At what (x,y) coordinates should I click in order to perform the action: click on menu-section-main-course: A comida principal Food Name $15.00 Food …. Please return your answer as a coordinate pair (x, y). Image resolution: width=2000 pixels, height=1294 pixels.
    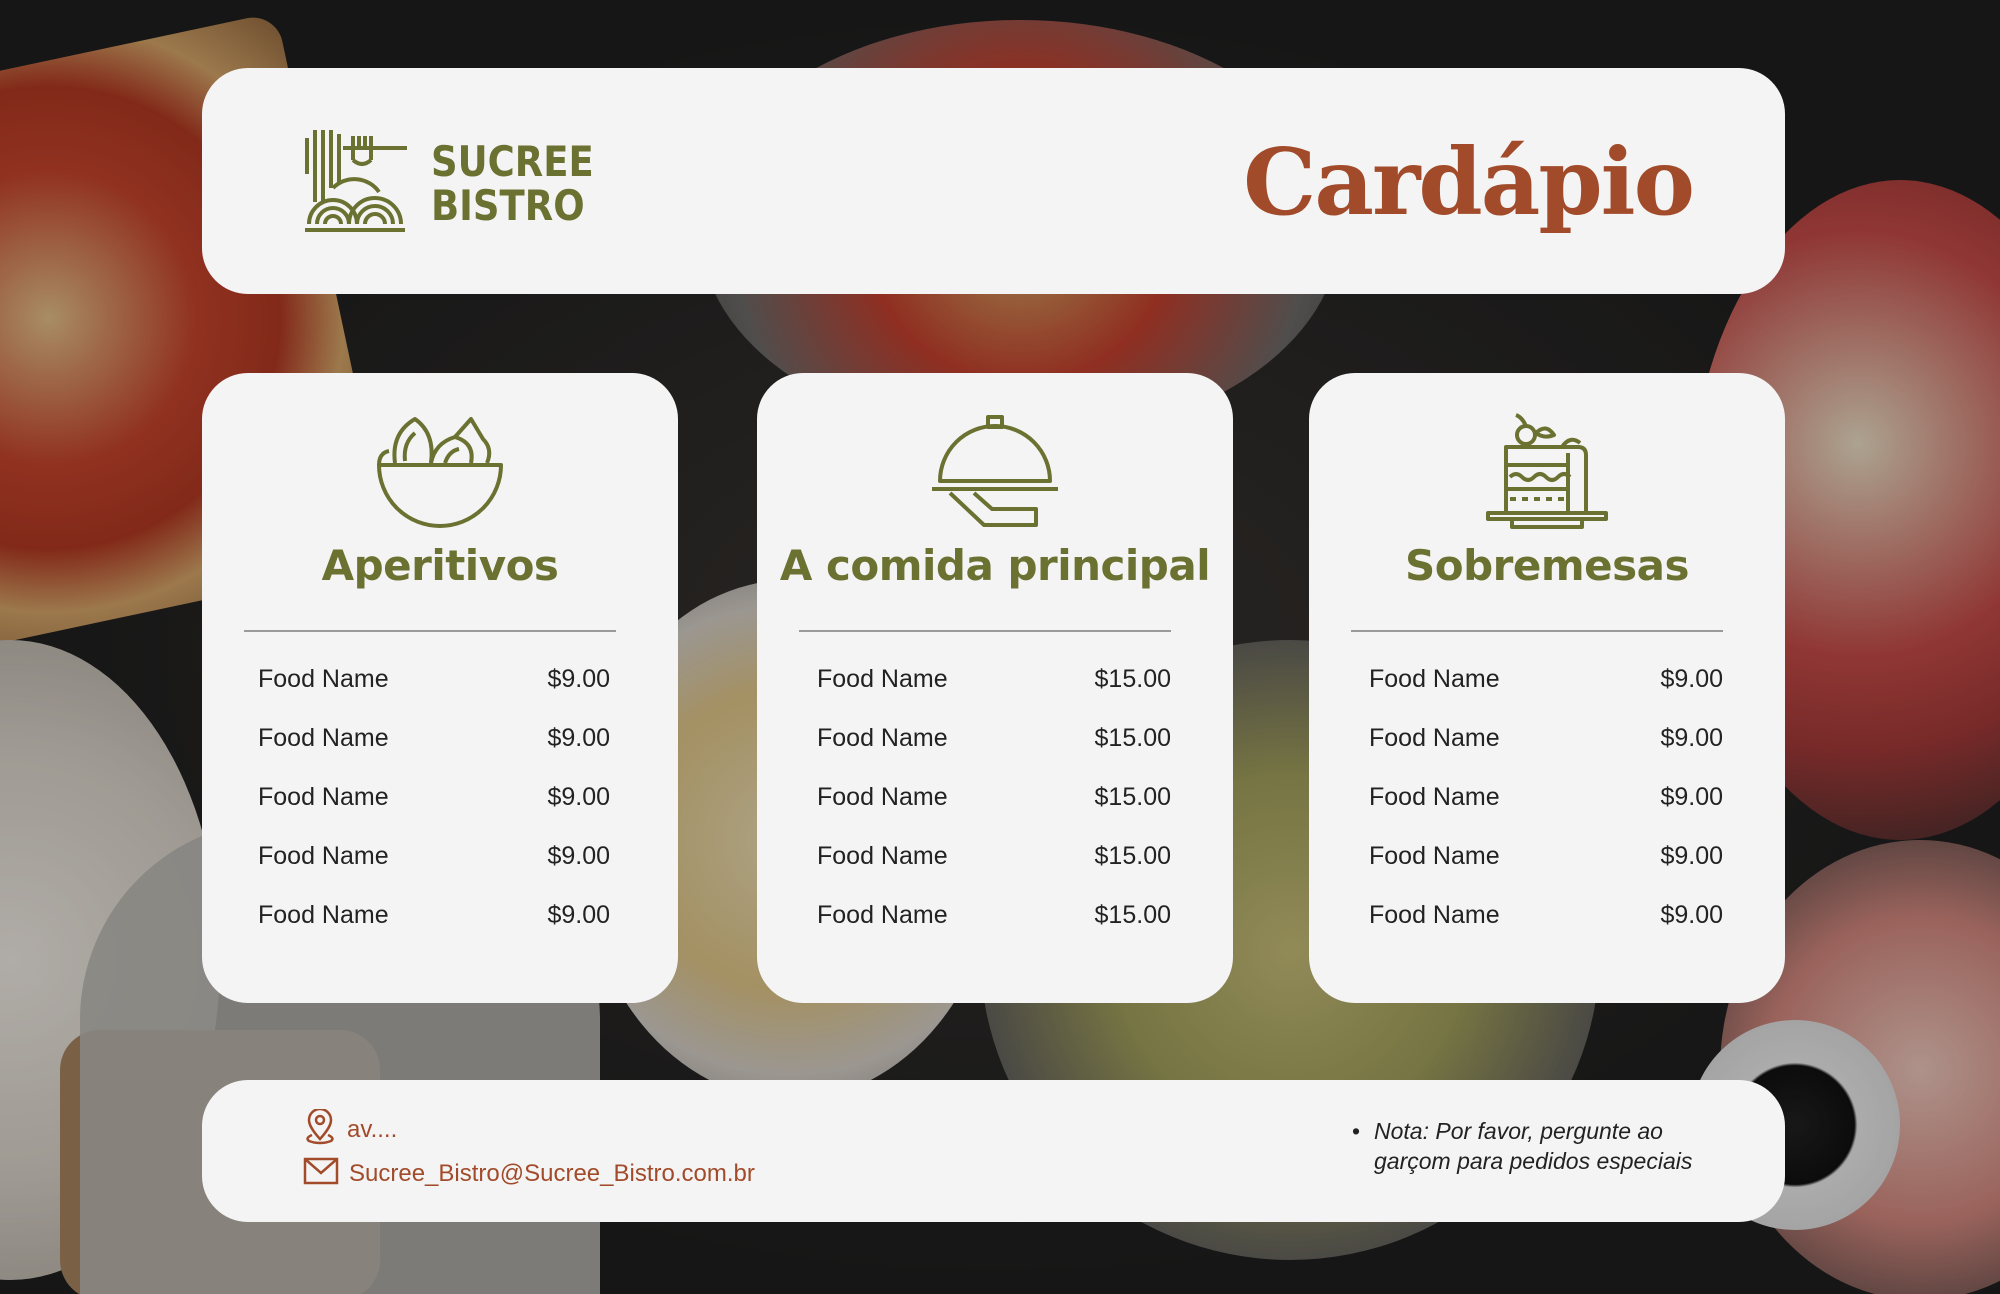
    Looking at the image, I should click on (995, 688).